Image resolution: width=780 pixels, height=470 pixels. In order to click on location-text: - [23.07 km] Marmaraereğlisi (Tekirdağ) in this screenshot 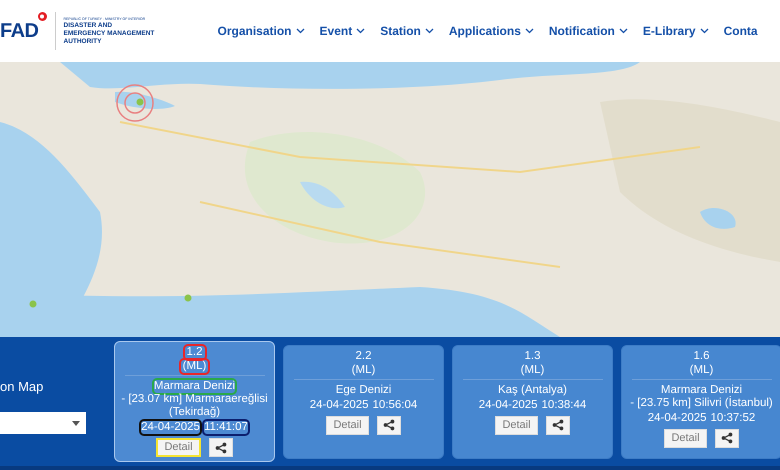, I will do `click(194, 406)`.